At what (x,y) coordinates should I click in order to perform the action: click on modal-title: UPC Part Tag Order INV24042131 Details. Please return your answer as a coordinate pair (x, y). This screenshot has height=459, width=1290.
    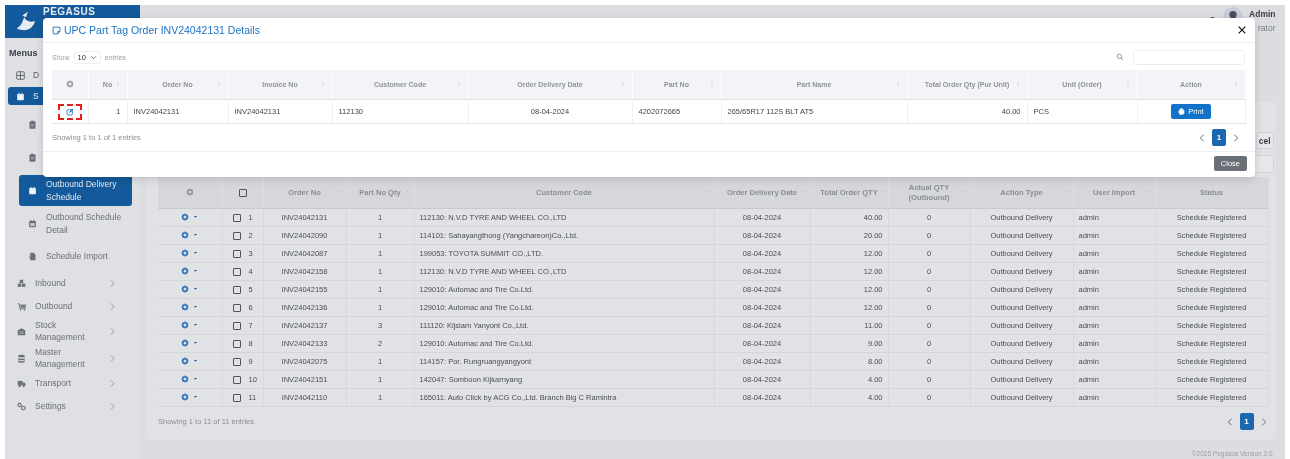
    Looking at the image, I should click on (162, 30).